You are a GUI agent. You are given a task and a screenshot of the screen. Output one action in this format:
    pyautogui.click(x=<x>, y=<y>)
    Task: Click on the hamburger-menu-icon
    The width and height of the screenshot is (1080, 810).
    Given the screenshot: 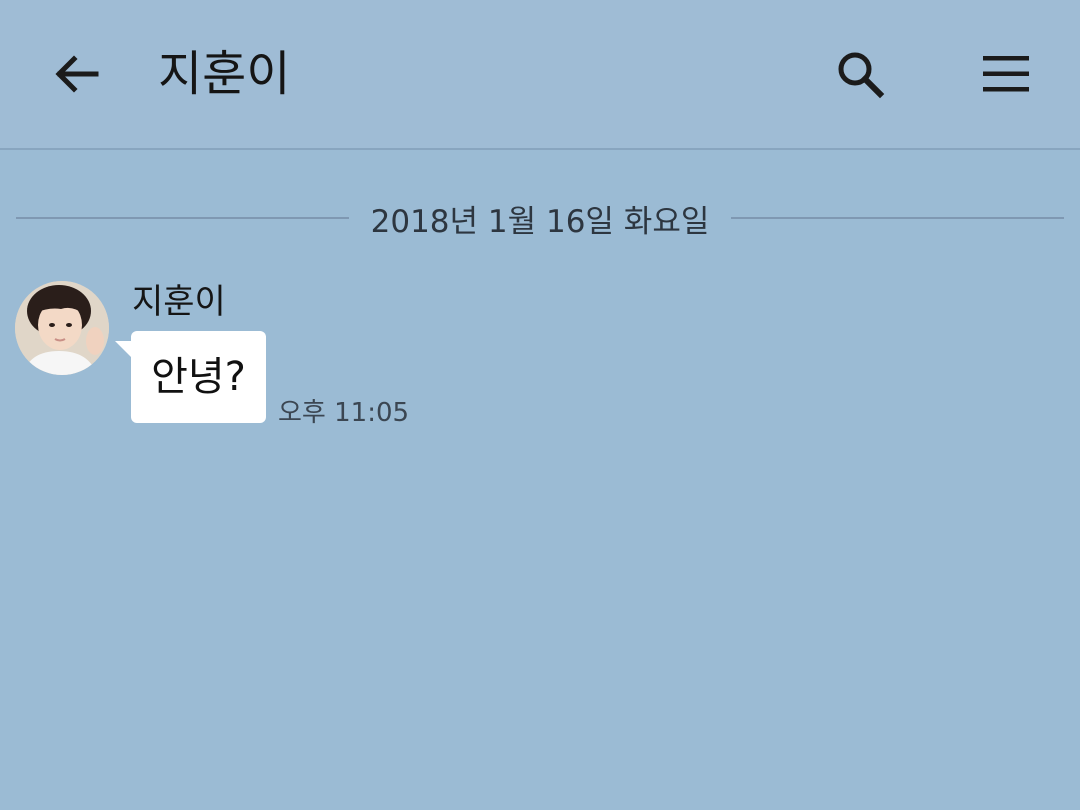 What is the action you would take?
    pyautogui.click(x=1006, y=74)
    